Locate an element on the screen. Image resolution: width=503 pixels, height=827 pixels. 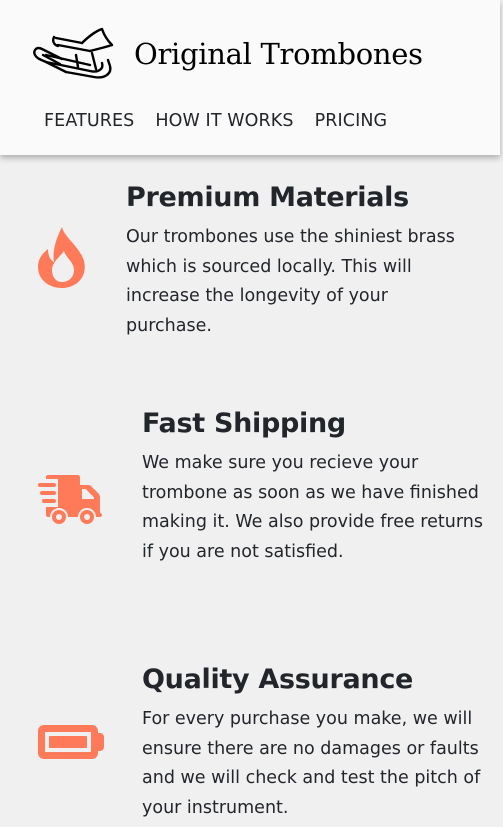
feature-title: Premium Materials is located at coordinates (267, 197).